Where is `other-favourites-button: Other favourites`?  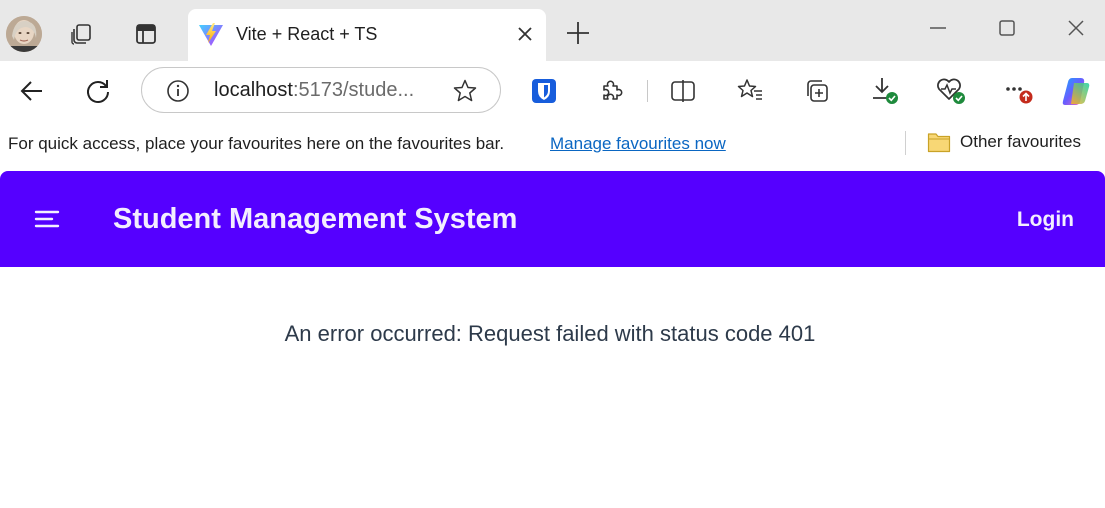
other-favourites-button: Other favourites is located at coordinates (1004, 142).